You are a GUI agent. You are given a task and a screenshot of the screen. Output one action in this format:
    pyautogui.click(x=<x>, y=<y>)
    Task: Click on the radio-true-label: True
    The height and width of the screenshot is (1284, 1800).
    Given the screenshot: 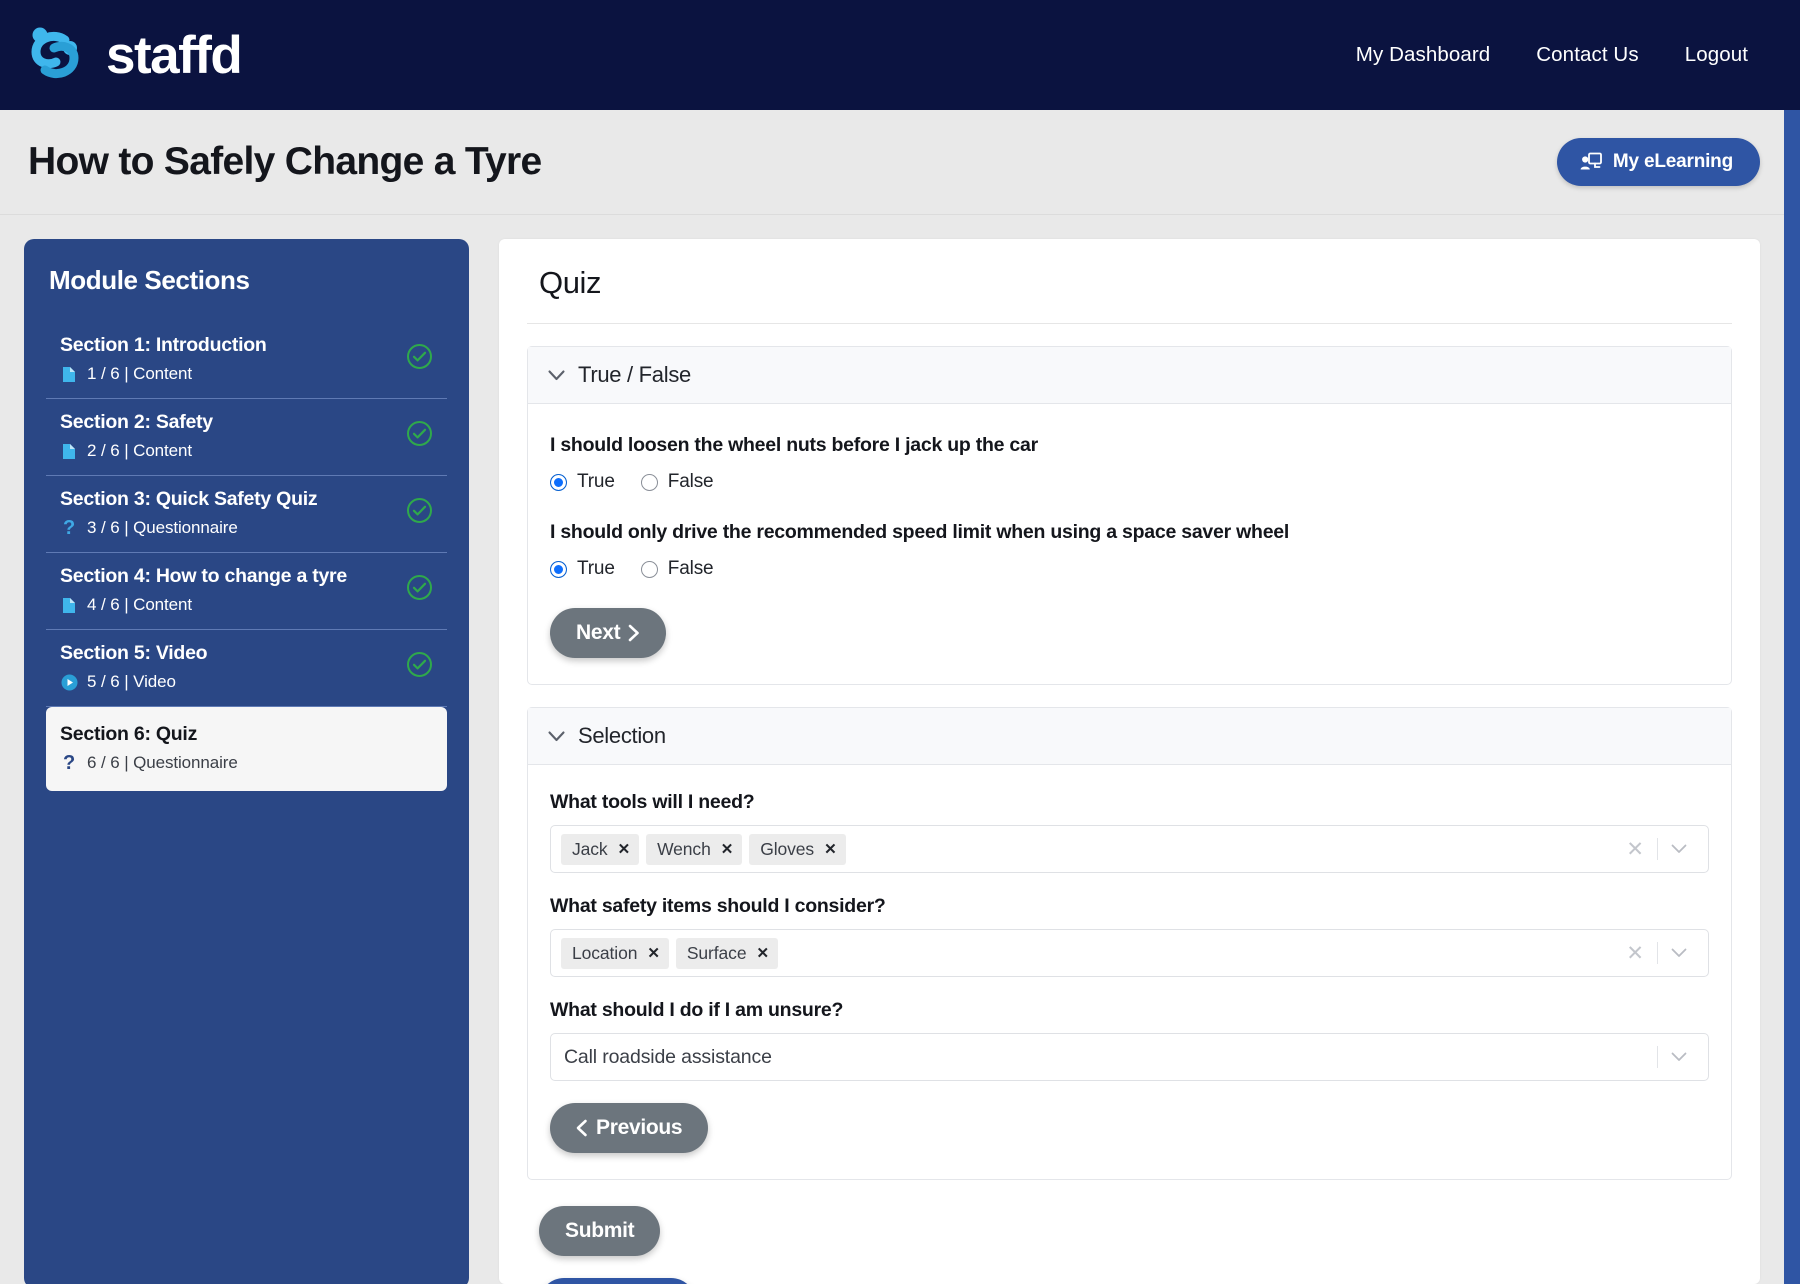 What is the action you would take?
    pyautogui.click(x=596, y=568)
    